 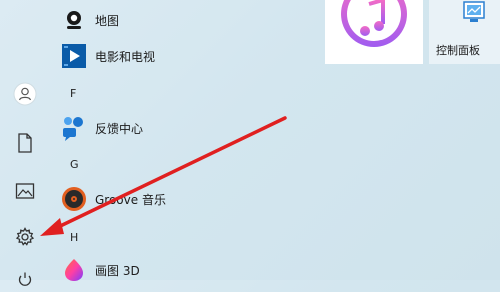 I want to click on itunes-icon, so click(x=374, y=23).